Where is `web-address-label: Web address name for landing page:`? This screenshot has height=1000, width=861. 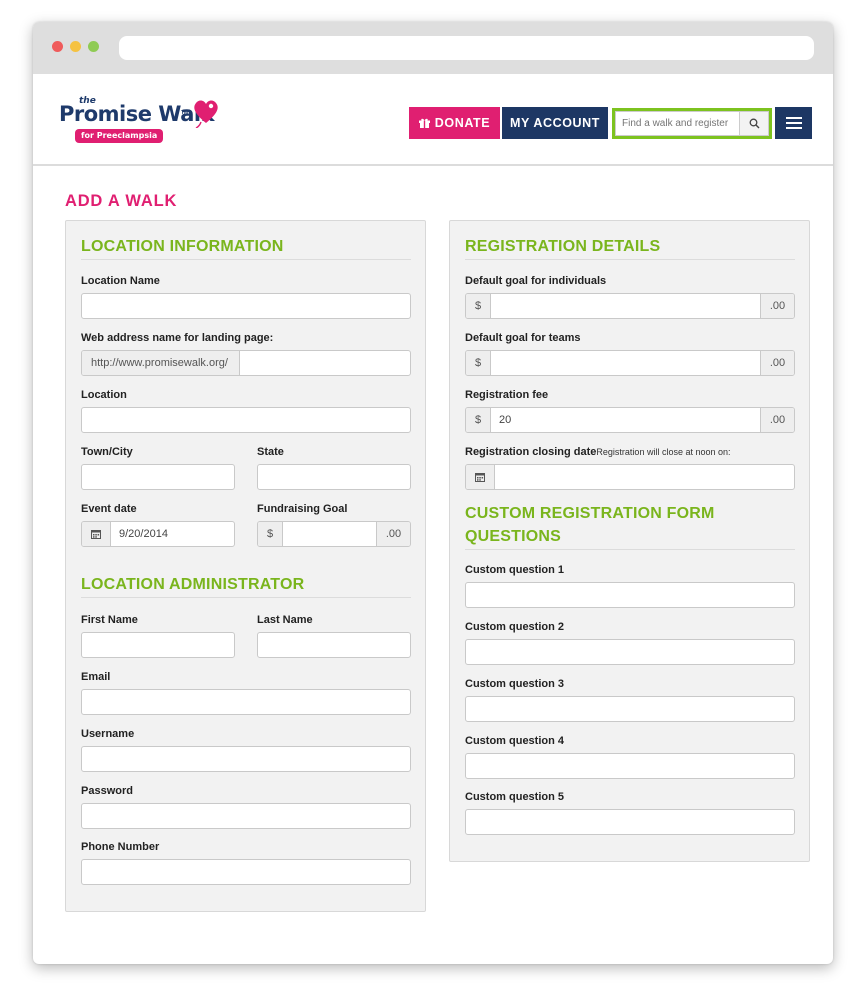 web-address-label: Web address name for landing page: is located at coordinates (177, 338).